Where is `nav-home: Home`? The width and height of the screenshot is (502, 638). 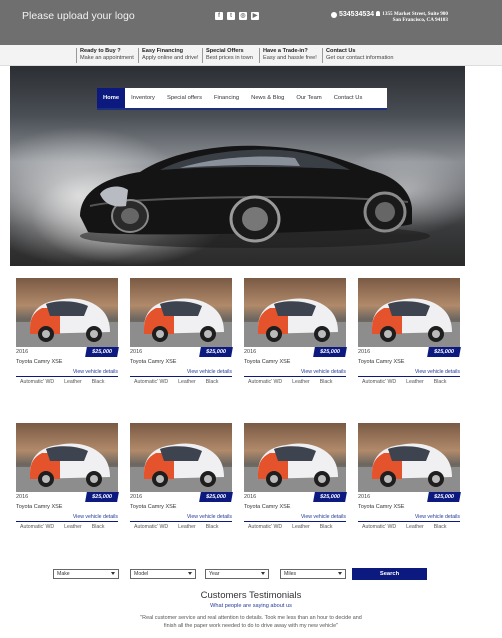 nav-home: Home is located at coordinates (111, 98).